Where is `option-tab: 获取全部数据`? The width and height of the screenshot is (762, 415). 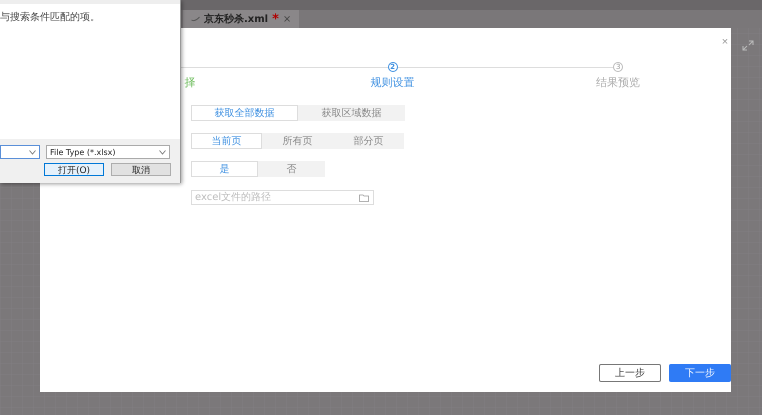
option-tab: 获取全部数据 is located at coordinates (244, 113).